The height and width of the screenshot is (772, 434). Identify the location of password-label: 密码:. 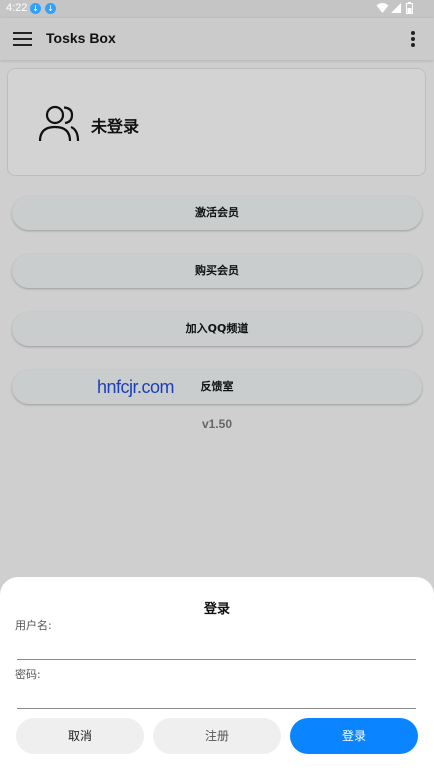
(28, 674).